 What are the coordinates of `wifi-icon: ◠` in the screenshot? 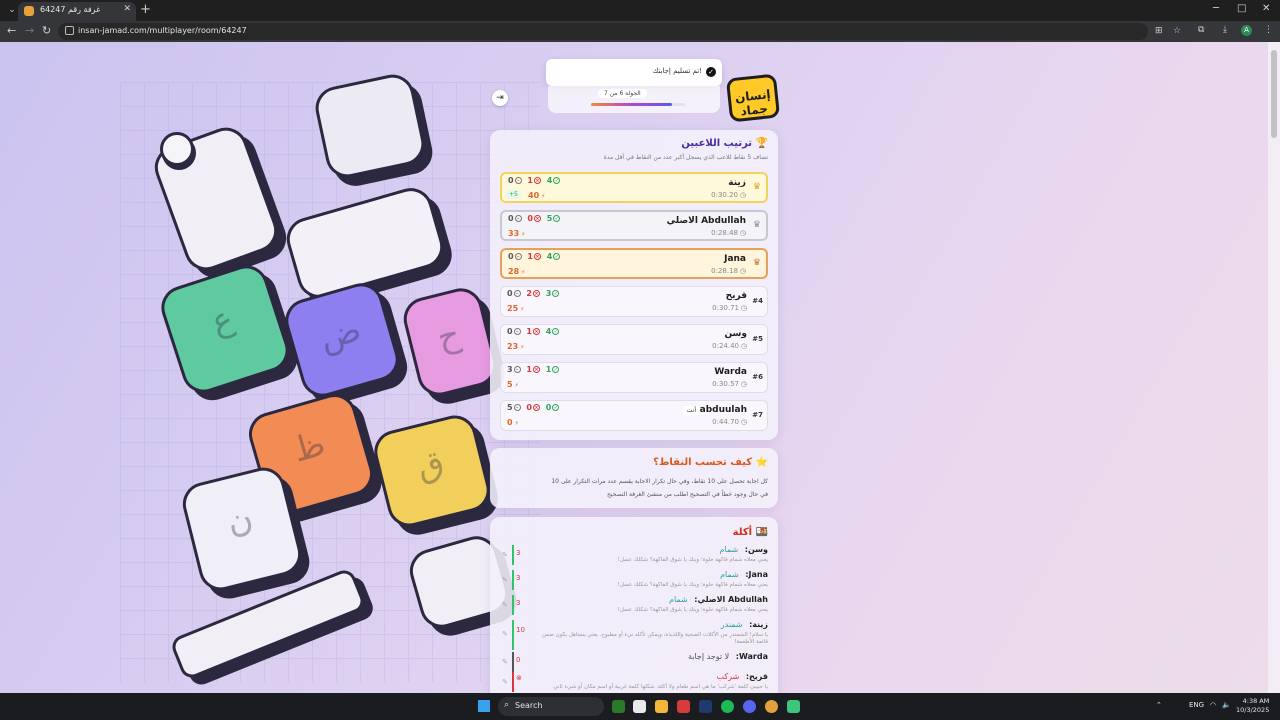 It's located at (1213, 705).